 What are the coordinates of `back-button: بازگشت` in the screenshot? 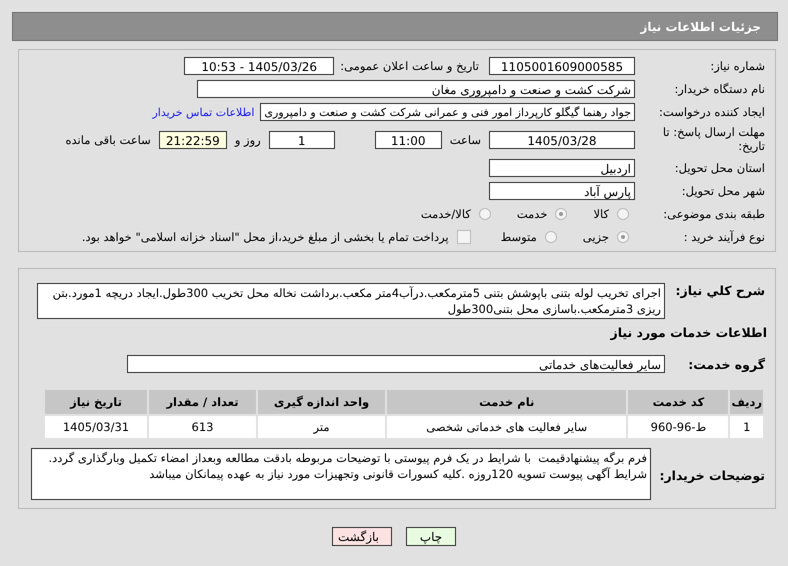 It's located at (362, 536).